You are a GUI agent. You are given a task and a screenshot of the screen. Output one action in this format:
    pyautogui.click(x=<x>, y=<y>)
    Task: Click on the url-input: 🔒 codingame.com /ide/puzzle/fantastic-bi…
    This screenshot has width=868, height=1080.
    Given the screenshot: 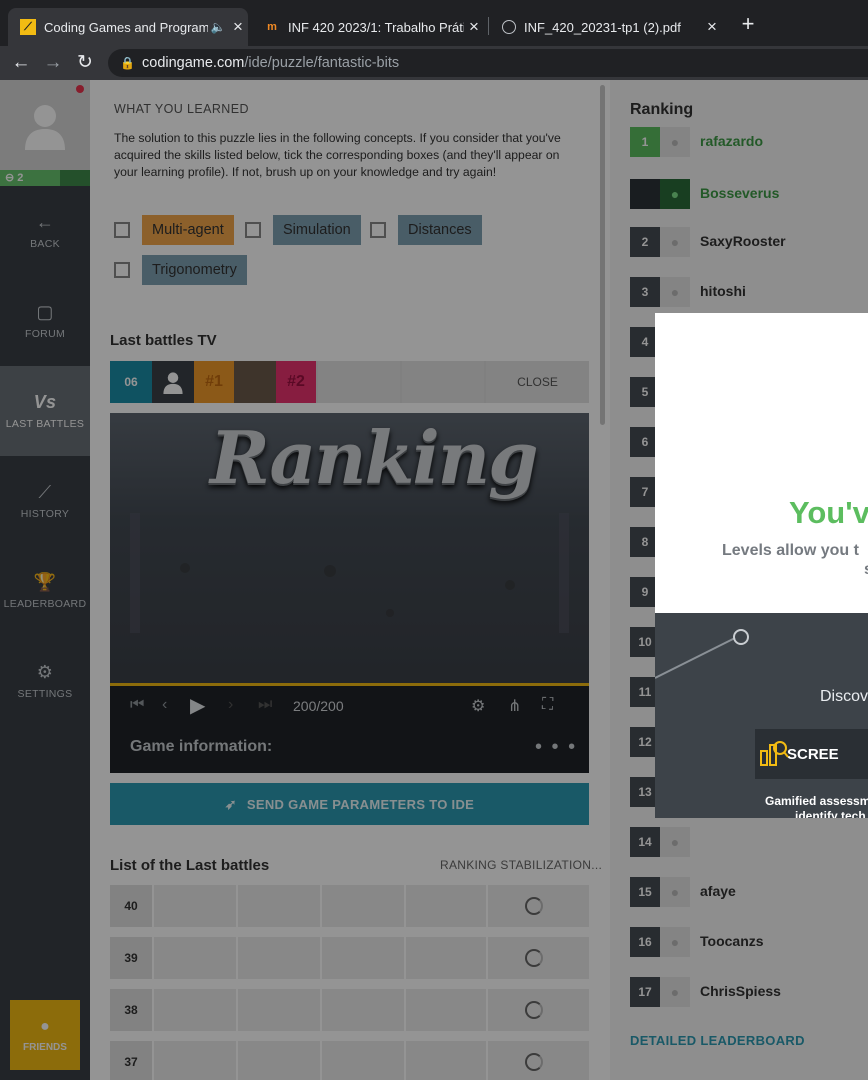 What is the action you would take?
    pyautogui.click(x=488, y=63)
    